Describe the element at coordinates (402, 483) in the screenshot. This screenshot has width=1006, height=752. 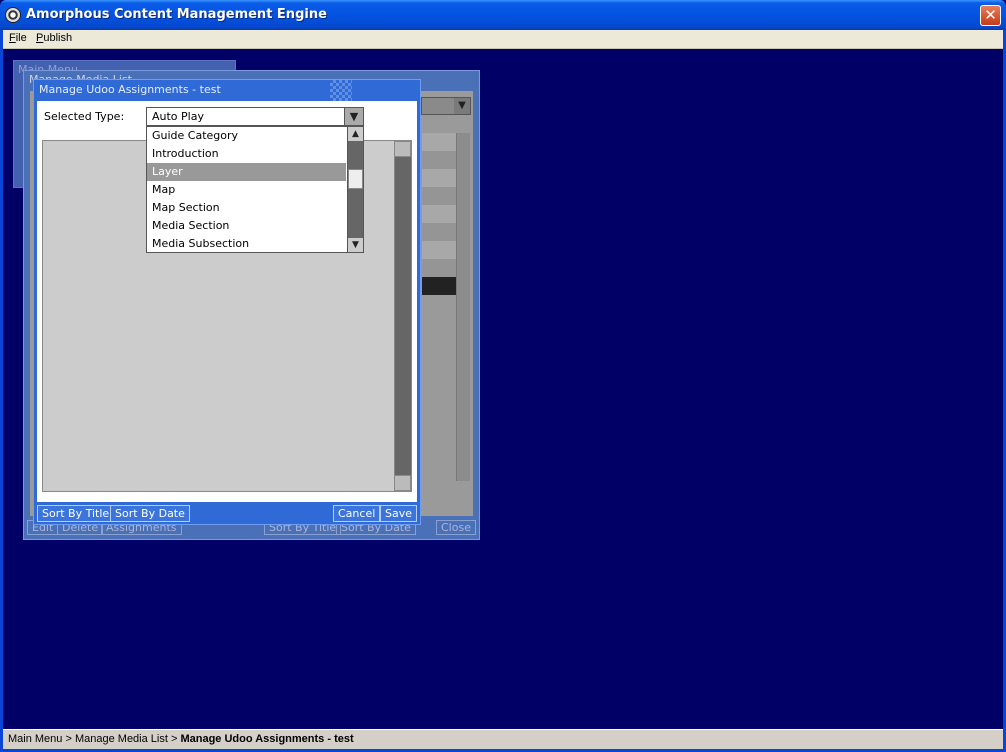
I see `assignment-scroll-down-button` at that location.